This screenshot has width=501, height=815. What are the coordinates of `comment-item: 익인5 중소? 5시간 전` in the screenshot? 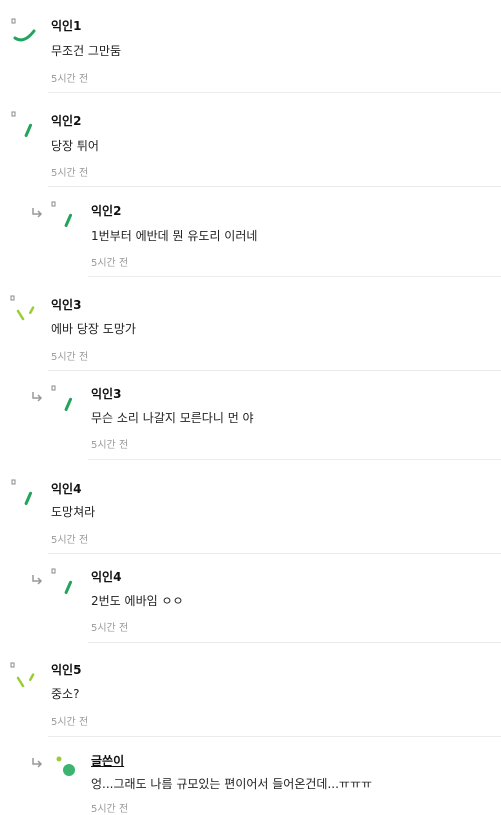 It's located at (250, 690).